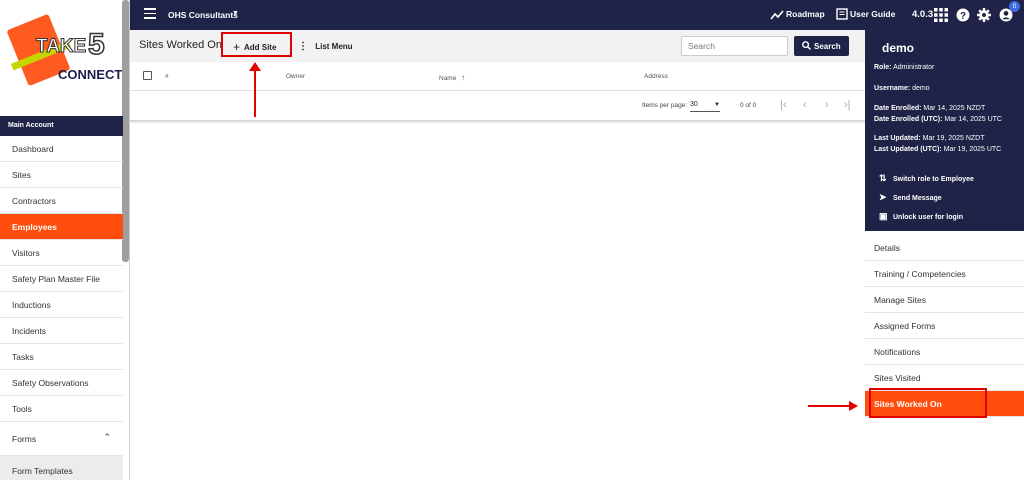  What do you see at coordinates (734, 46) in the screenshot?
I see `search-input` at bounding box center [734, 46].